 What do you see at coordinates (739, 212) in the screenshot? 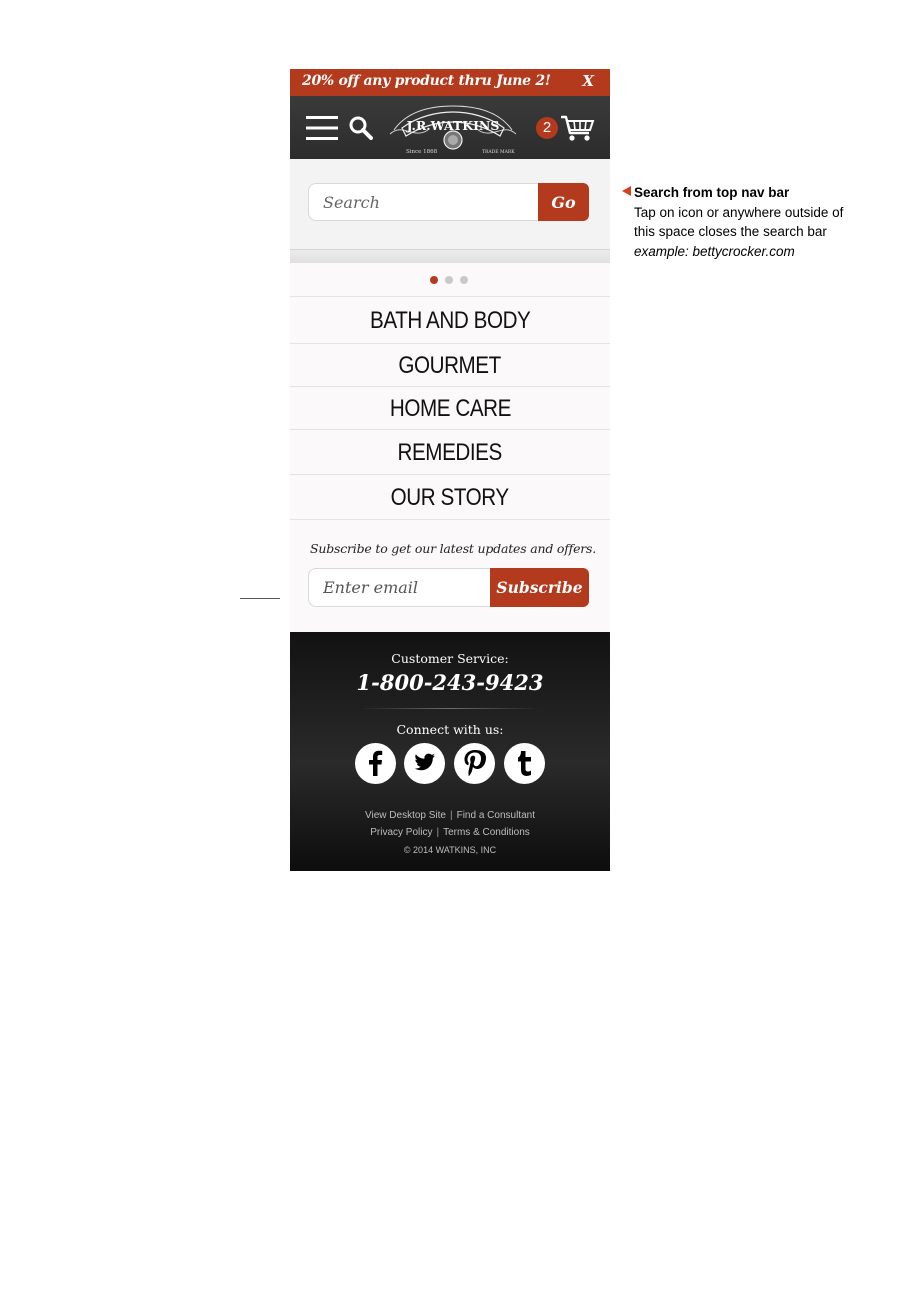
I see `annotation-line-1: Tap on icon or anywhere outside of` at bounding box center [739, 212].